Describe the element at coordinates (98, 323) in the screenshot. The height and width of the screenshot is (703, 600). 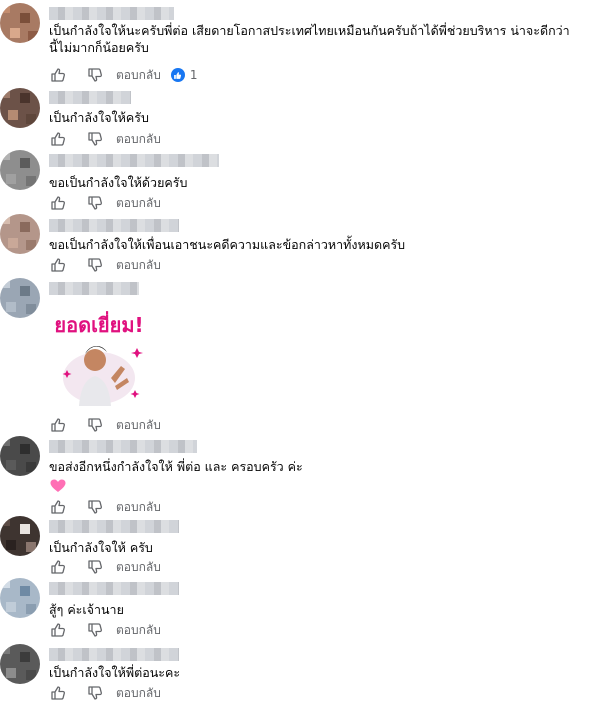
I see `sticker-text: ยอดเยี่ยม!` at that location.